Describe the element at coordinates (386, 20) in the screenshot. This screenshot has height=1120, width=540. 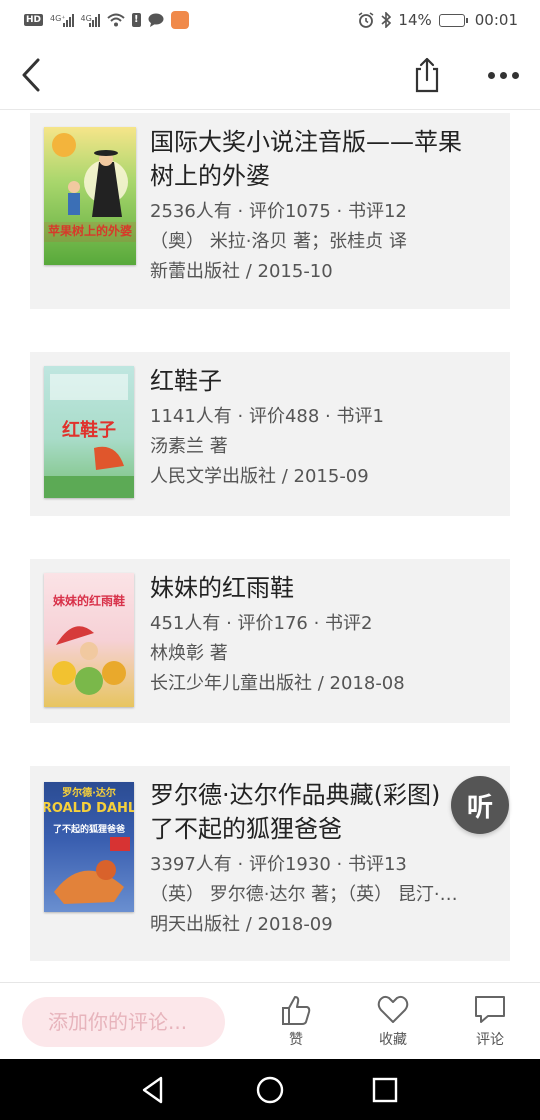
I see `bluetooth-icon` at that location.